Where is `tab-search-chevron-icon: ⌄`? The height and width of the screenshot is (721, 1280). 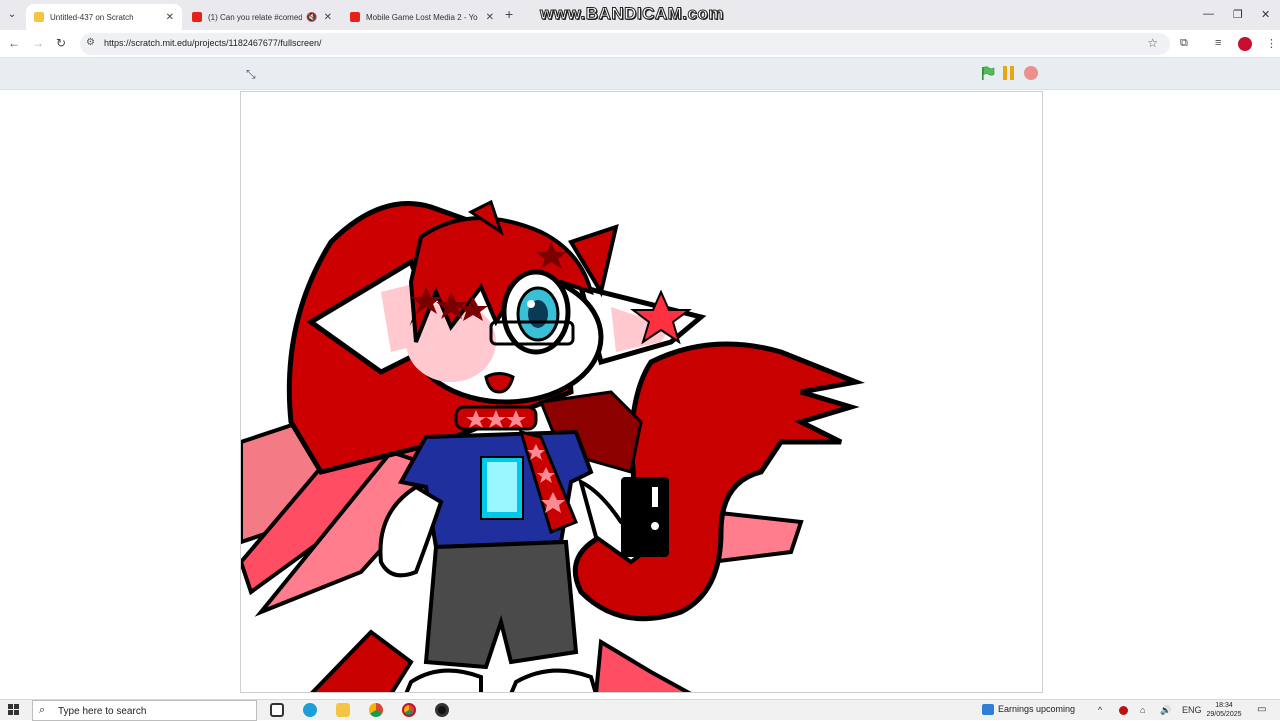 tab-search-chevron-icon: ⌄ is located at coordinates (12, 15).